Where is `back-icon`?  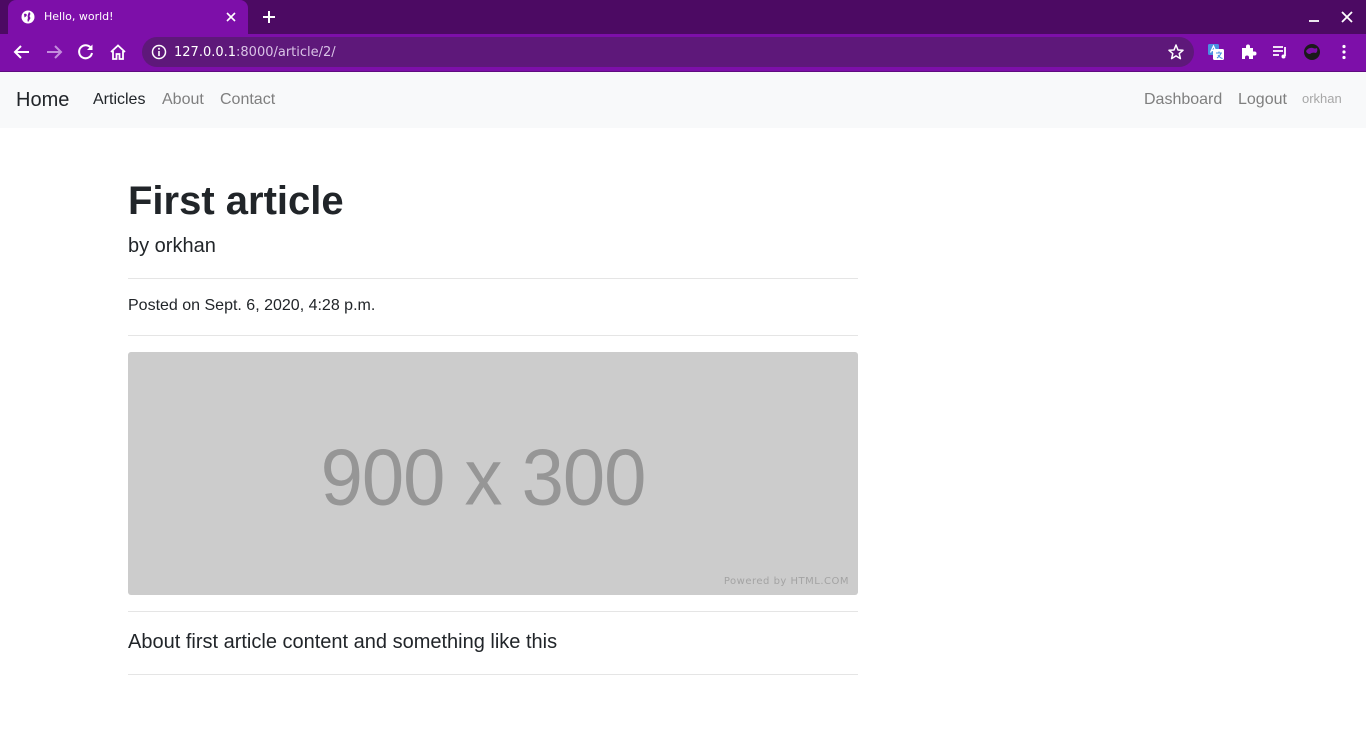 back-icon is located at coordinates (22, 52).